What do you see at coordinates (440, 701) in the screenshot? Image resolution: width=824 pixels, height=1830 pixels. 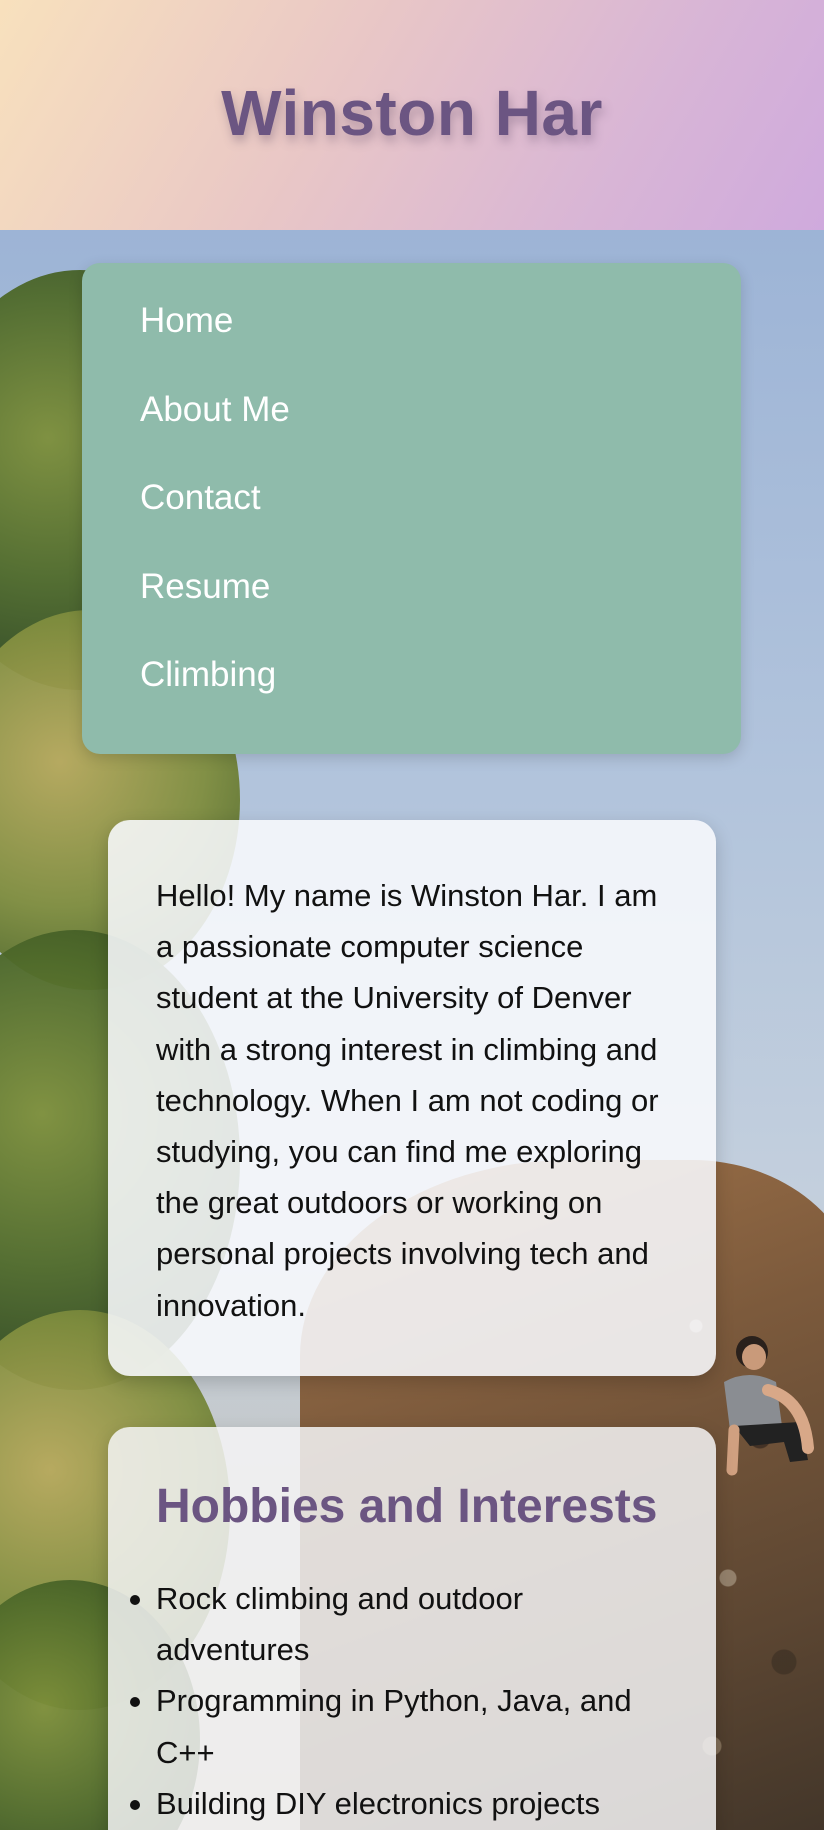 I see `nav-item-climbing: Climbing` at bounding box center [440, 701].